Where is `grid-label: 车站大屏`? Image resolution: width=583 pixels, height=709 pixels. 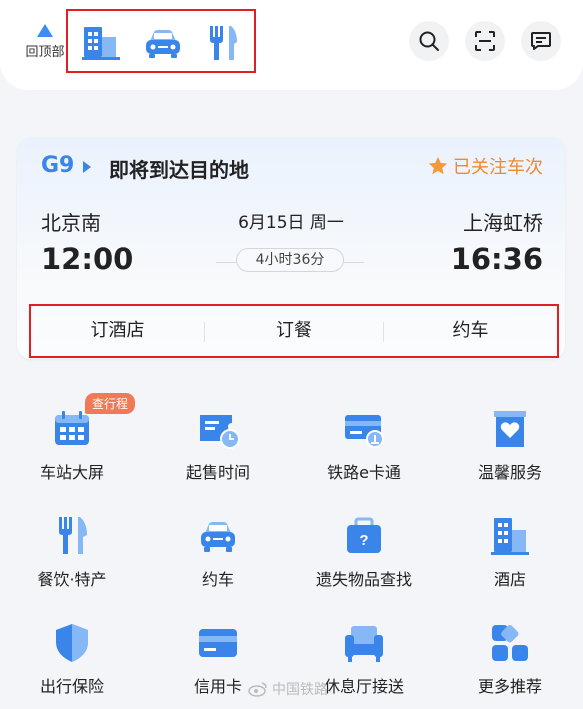 grid-label: 车站大屏 is located at coordinates (71, 472).